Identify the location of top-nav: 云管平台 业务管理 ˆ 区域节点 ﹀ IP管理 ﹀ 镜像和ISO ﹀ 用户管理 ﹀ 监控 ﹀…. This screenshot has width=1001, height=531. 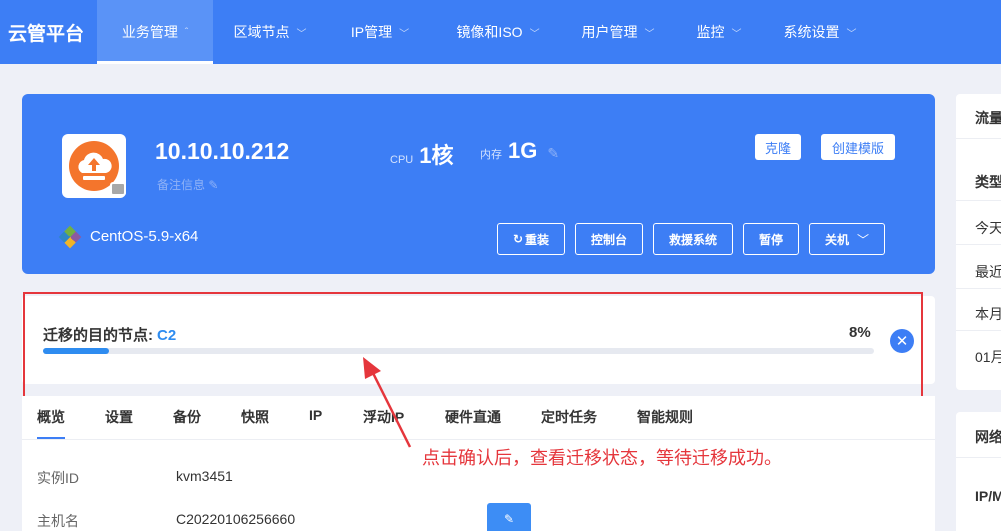
(500, 32).